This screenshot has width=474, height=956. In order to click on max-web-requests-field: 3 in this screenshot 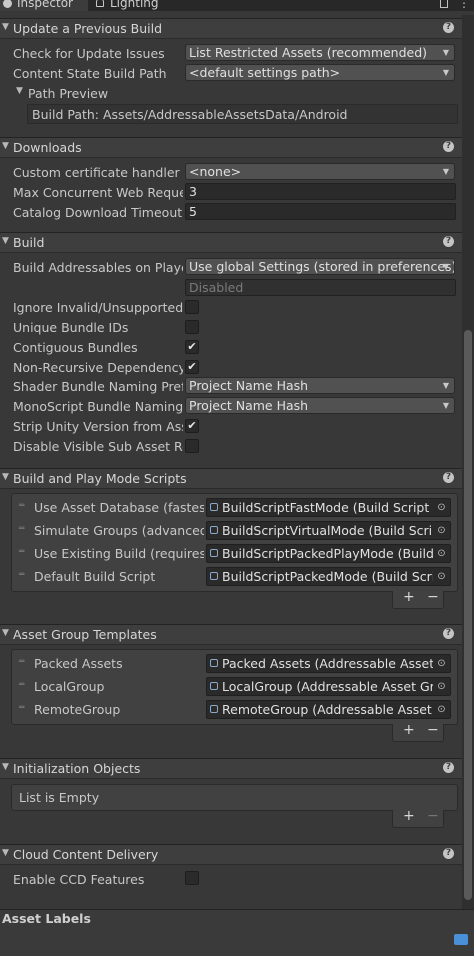, I will do `click(320, 191)`.